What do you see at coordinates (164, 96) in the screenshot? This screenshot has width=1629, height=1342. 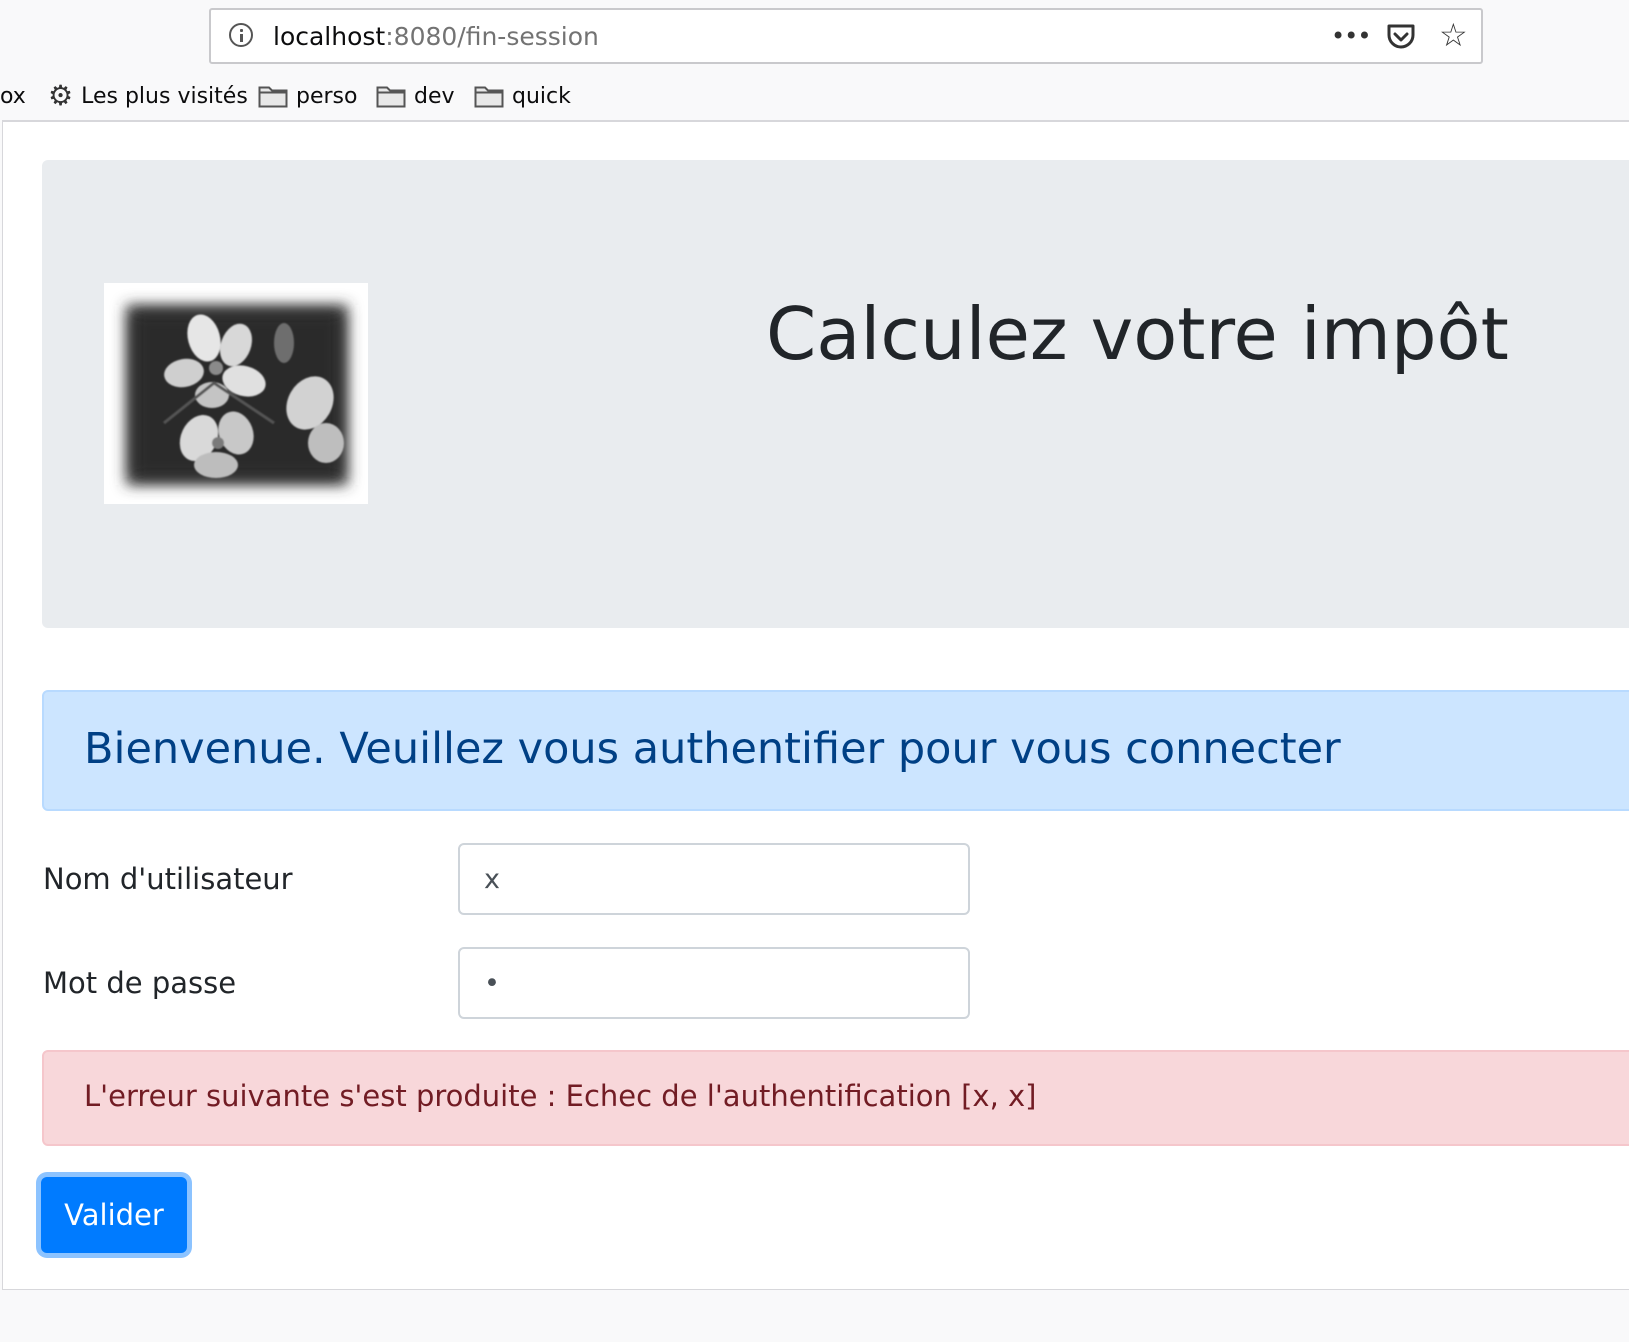 I see `bookmark-most-visited-label: Les plus visités` at bounding box center [164, 96].